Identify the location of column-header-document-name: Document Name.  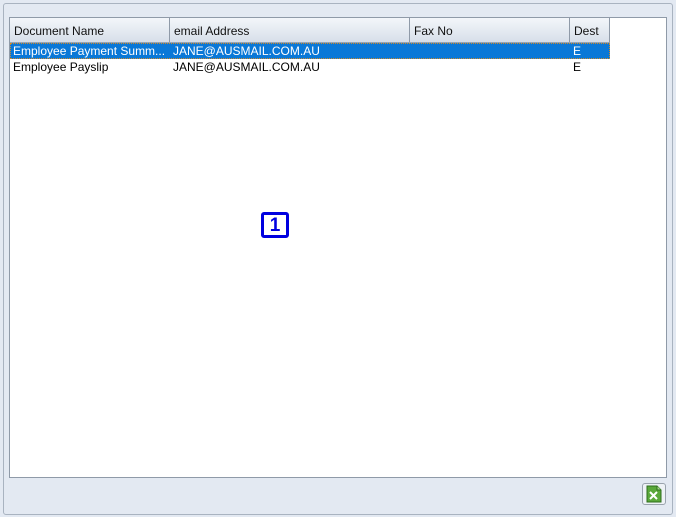
(90, 30).